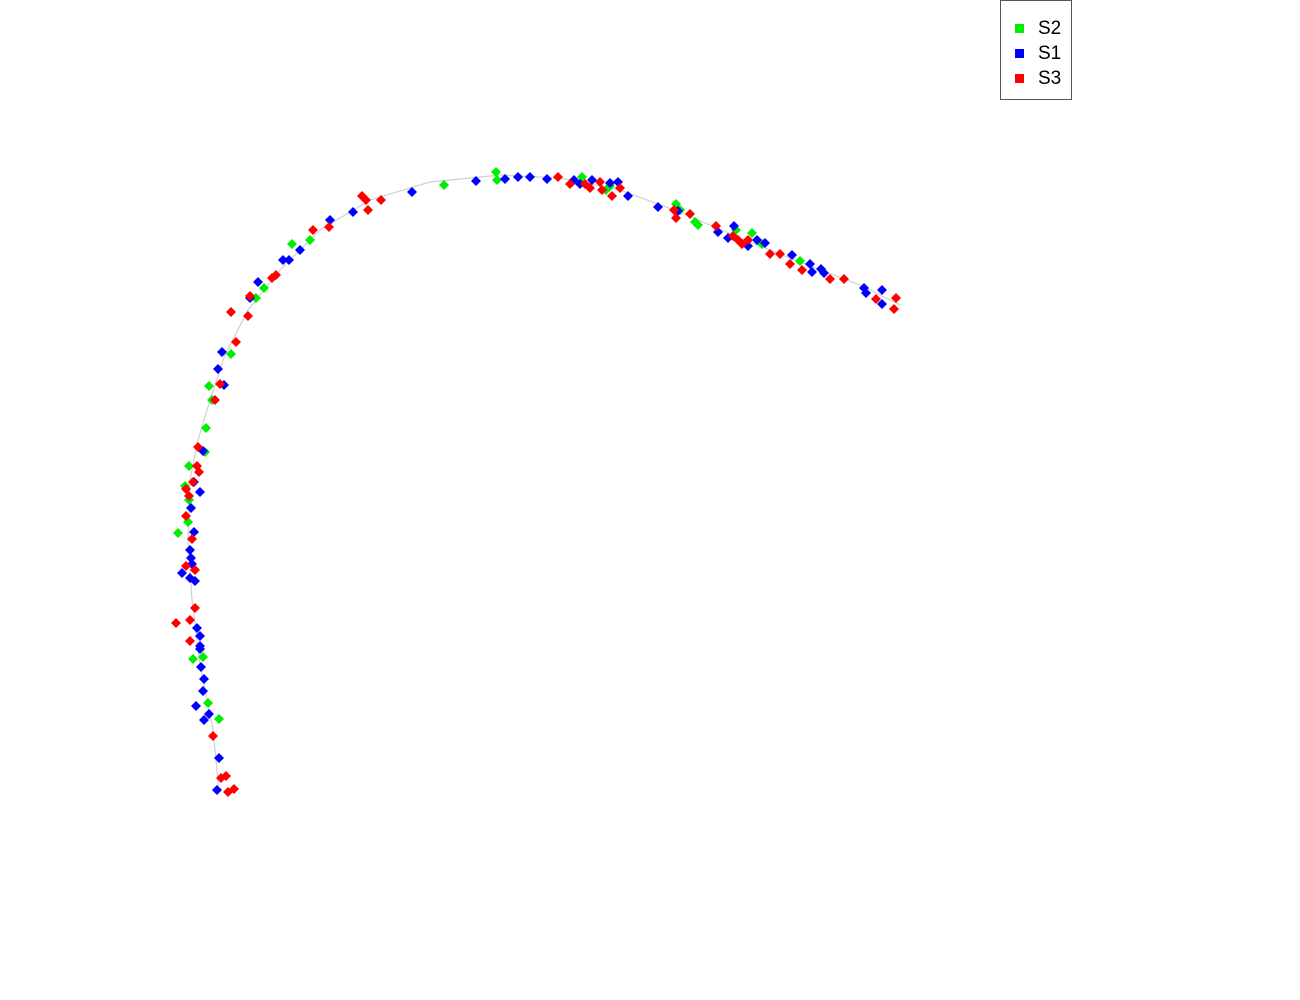 The width and height of the screenshot is (1300, 1000). I want to click on legend-item-s3: S3, so click(1036, 78).